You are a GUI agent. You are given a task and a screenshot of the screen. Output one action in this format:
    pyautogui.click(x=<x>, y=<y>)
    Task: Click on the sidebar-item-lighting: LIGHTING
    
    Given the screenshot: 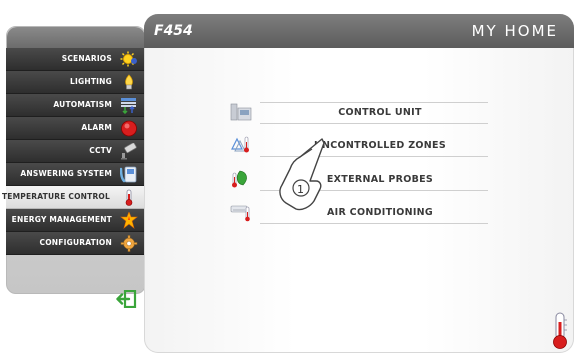 What is the action you would take?
    pyautogui.click(x=76, y=82)
    